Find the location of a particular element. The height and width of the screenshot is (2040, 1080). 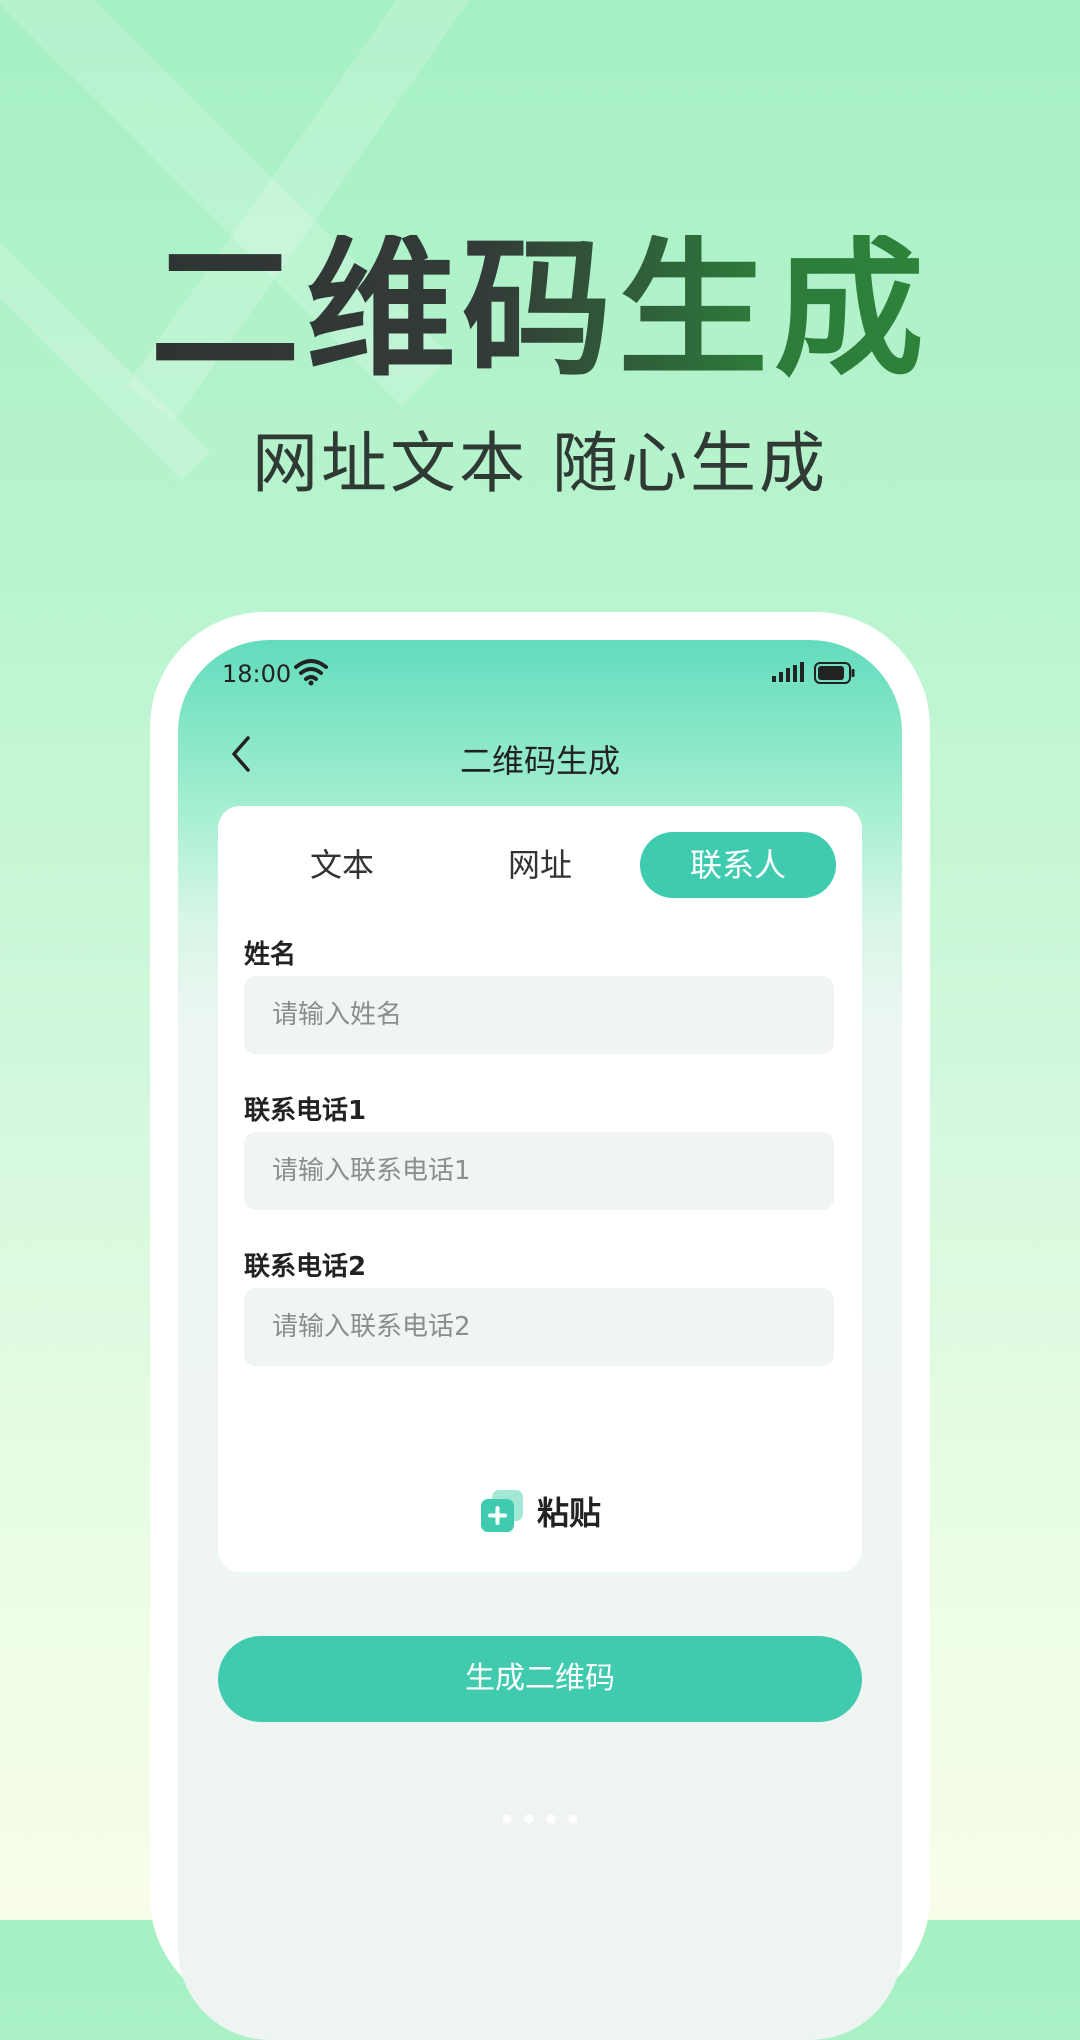

tab-text: 文本 is located at coordinates (342, 865).